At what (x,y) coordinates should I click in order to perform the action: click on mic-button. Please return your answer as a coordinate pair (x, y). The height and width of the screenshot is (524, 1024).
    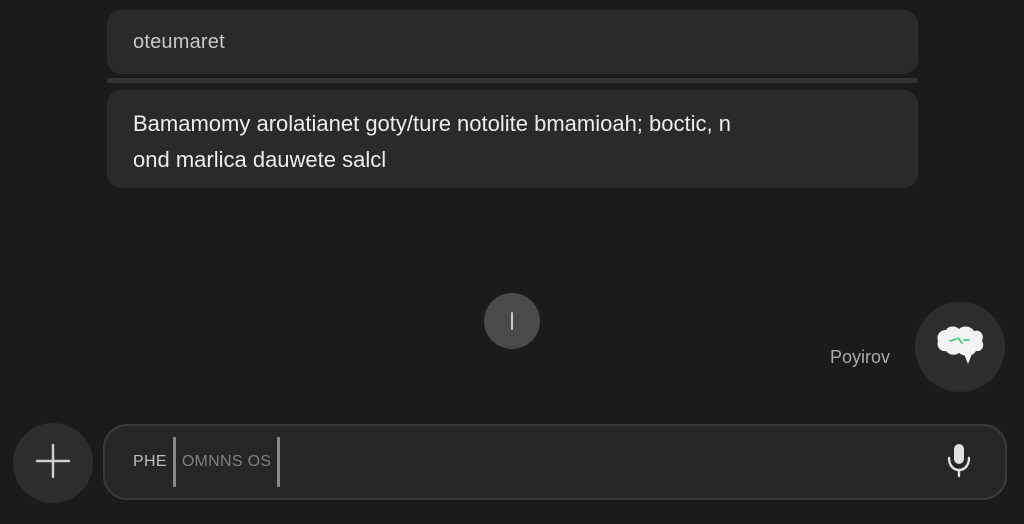
    Looking at the image, I should click on (959, 462).